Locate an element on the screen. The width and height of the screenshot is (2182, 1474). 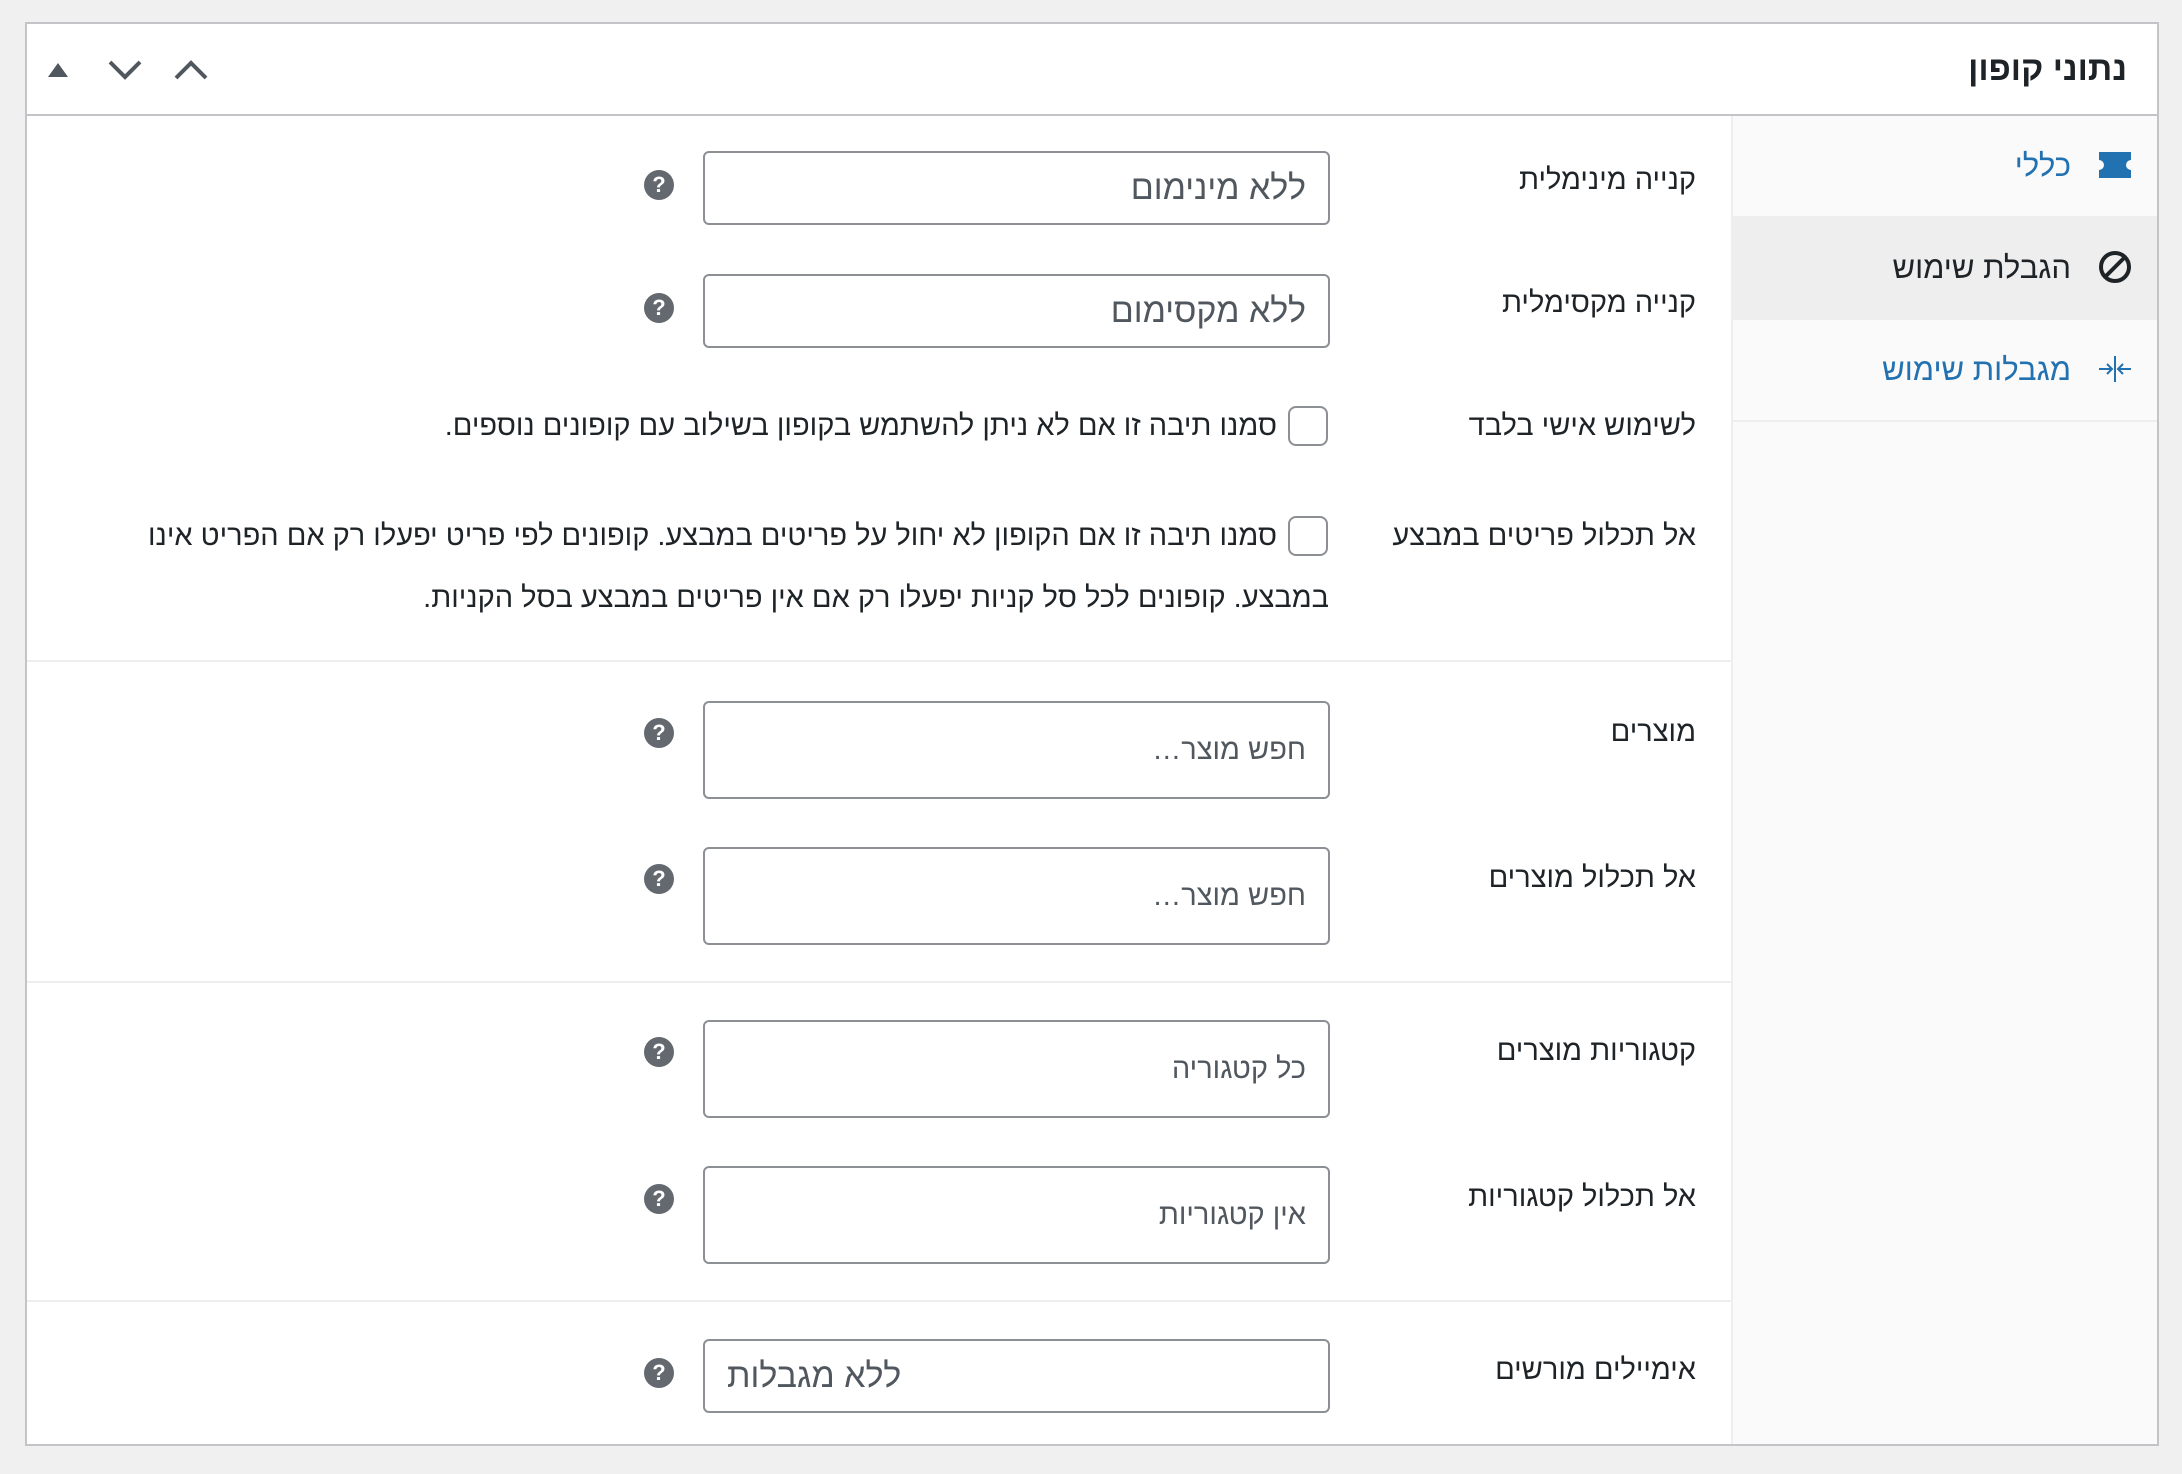
move-down-button is located at coordinates (125, 70).